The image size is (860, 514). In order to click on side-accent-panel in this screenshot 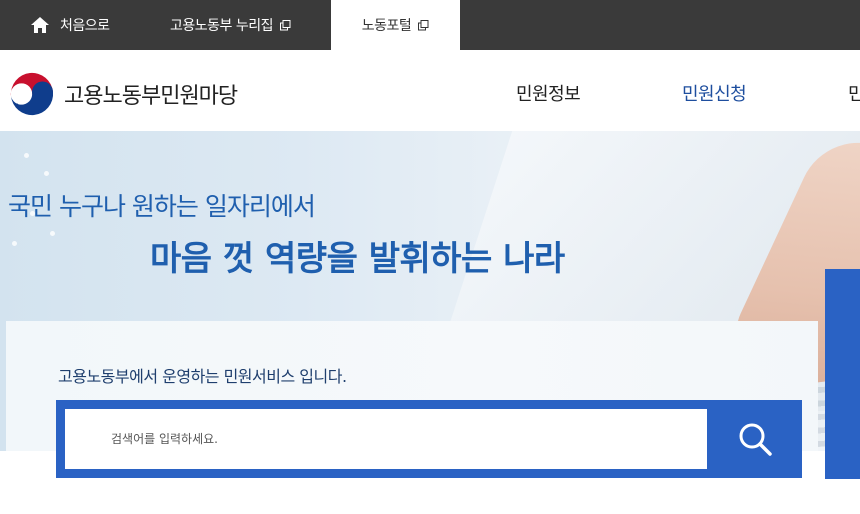, I will do `click(842, 374)`.